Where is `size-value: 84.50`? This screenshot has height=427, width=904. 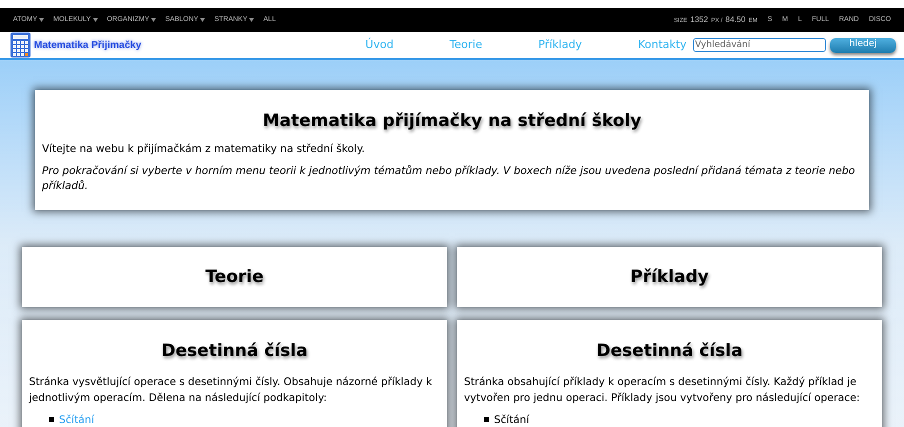
size-value: 84.50 is located at coordinates (735, 20).